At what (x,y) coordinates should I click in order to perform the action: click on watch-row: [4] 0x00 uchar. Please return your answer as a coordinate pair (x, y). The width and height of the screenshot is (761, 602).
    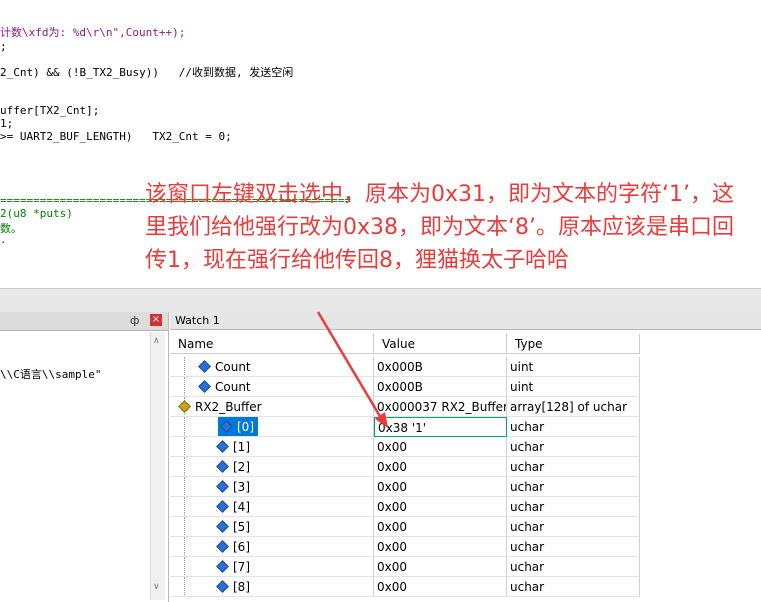
    Looking at the image, I should click on (405, 507).